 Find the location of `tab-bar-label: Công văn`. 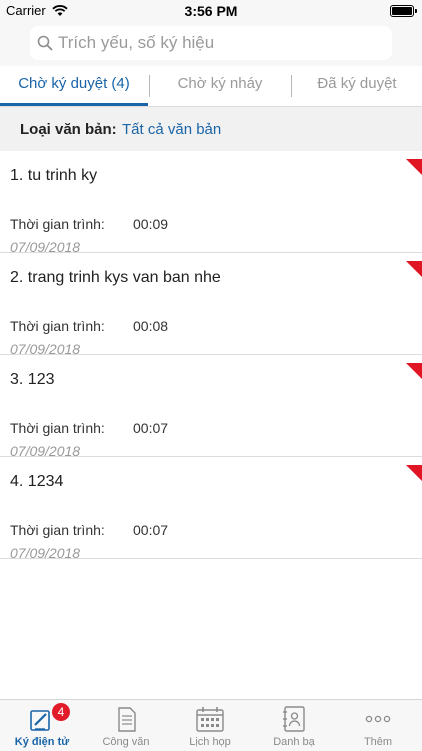

tab-bar-label: Công văn is located at coordinates (126, 742).